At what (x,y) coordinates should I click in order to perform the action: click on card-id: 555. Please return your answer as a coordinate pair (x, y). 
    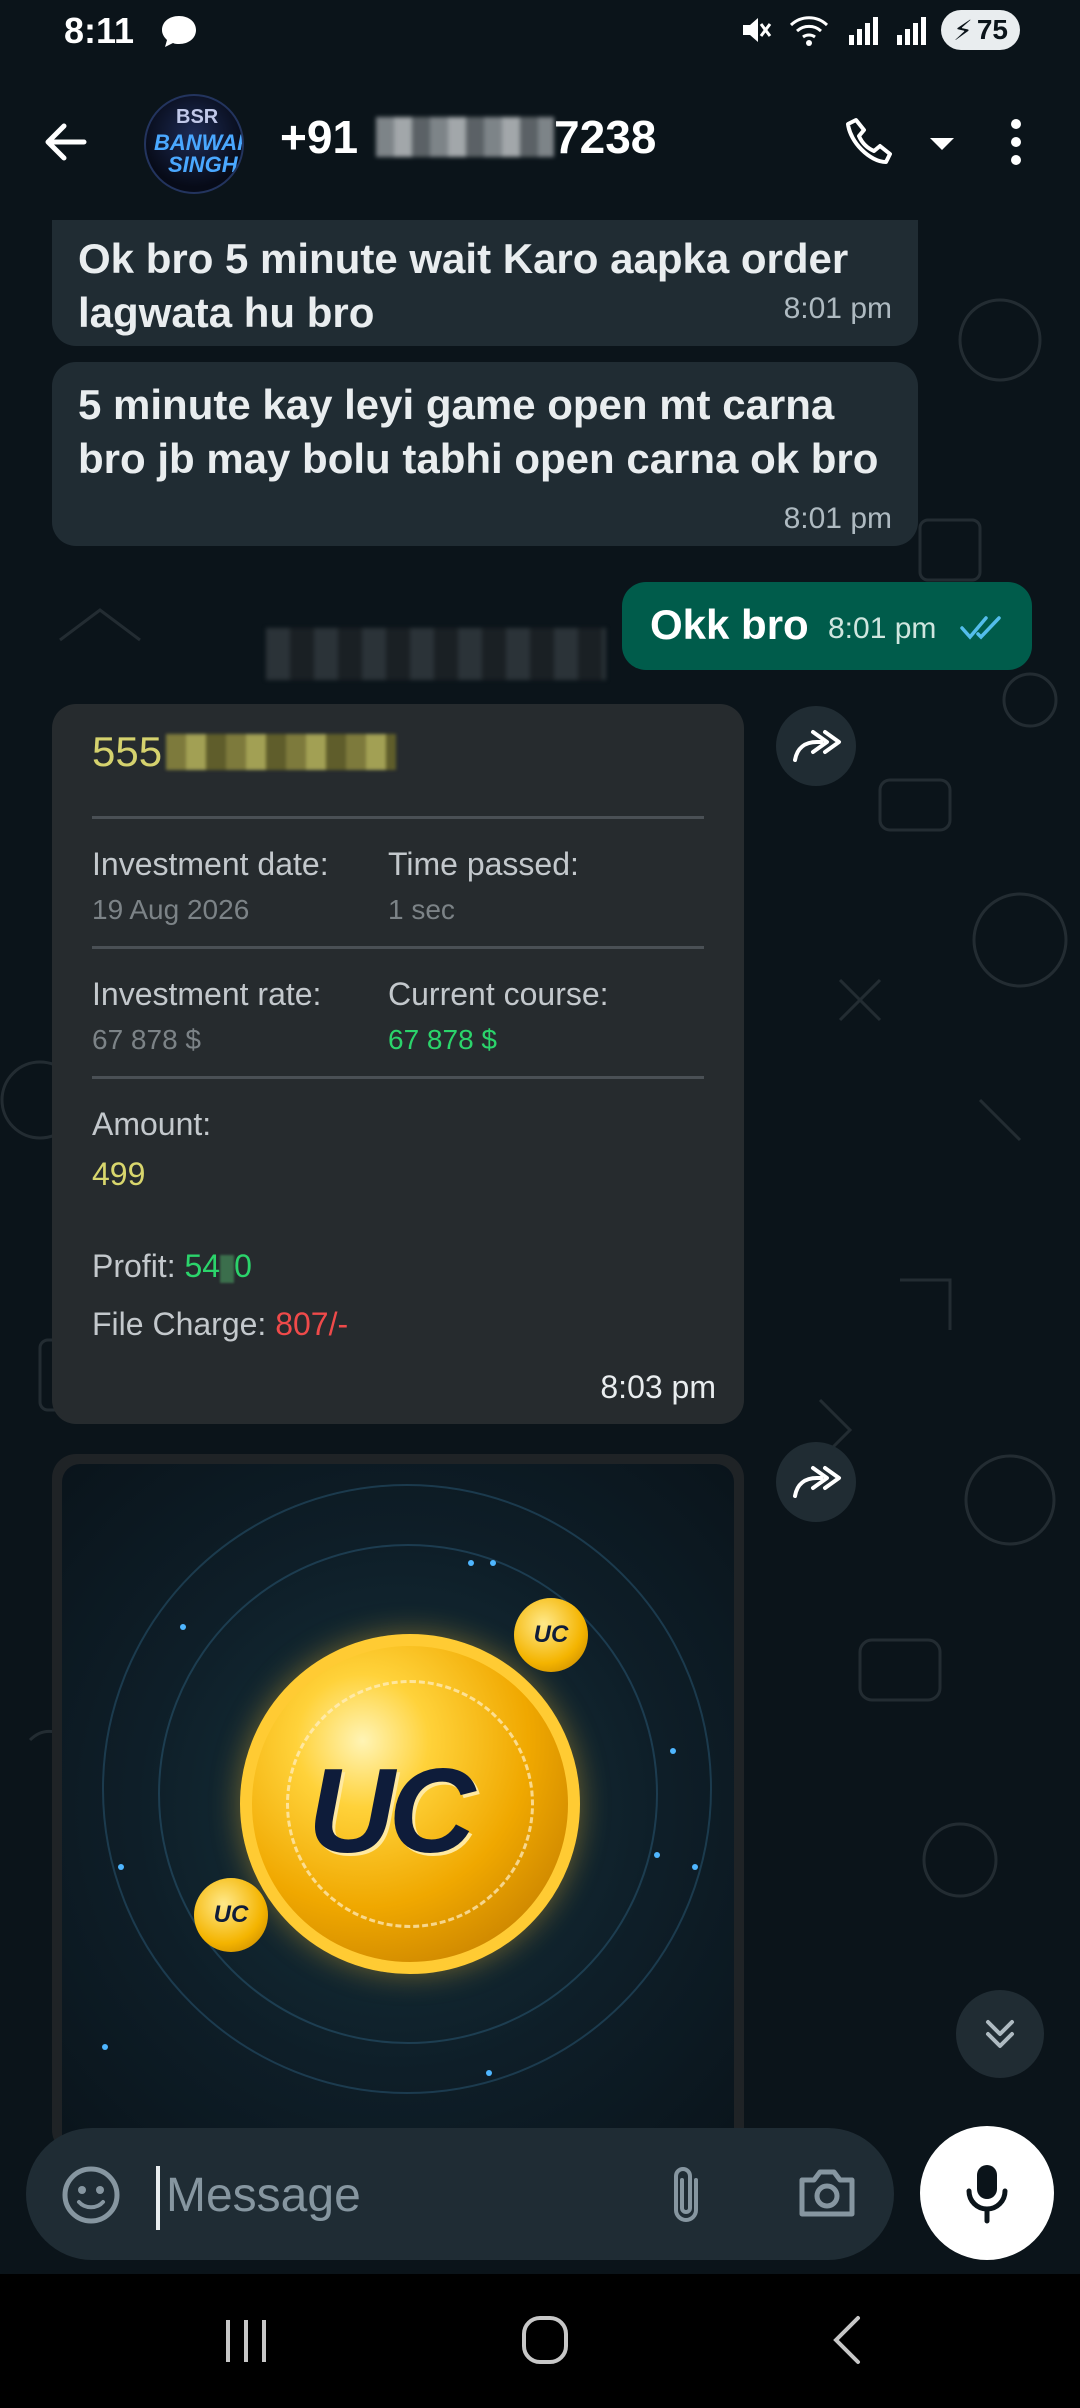
    Looking at the image, I should click on (244, 752).